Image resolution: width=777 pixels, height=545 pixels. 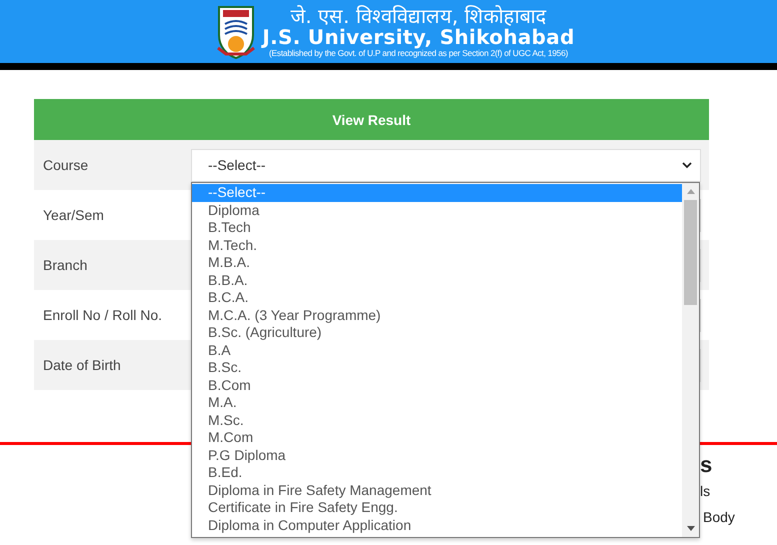 I want to click on dropdown-option: Diploma in Computer Application, so click(x=437, y=525).